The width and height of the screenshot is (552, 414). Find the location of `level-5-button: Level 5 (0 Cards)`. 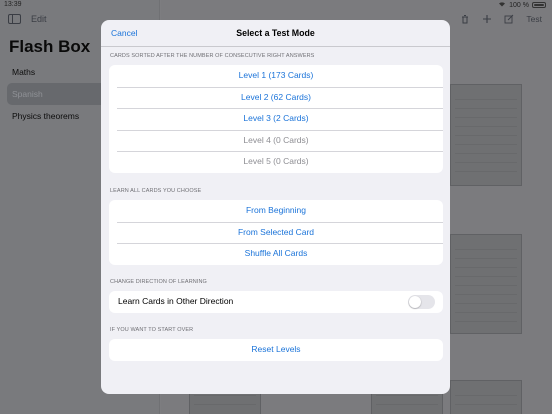

level-5-button: Level 5 (0 Cards) is located at coordinates (276, 162).